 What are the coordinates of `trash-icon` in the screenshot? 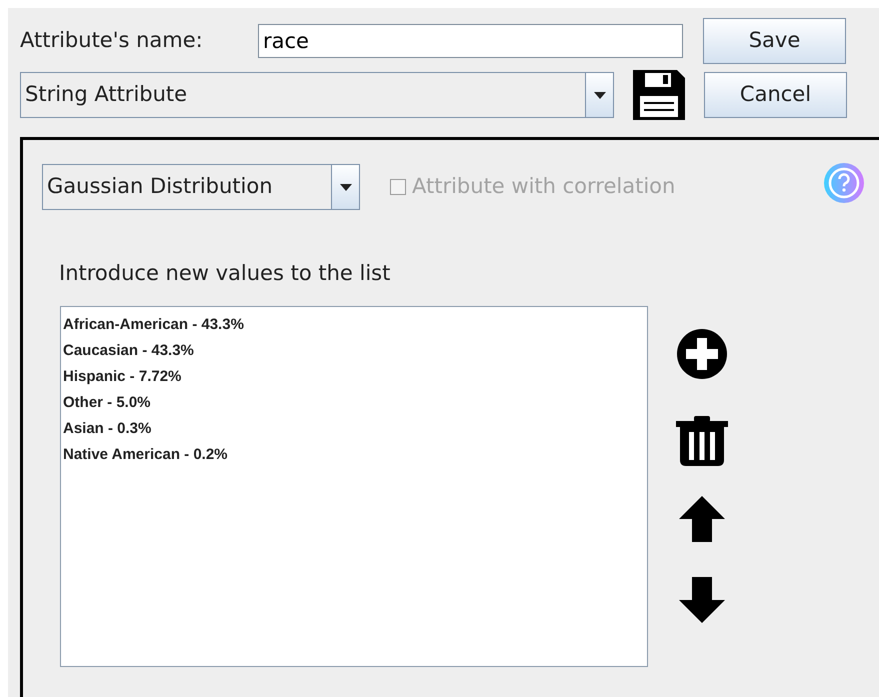 It's located at (702, 441).